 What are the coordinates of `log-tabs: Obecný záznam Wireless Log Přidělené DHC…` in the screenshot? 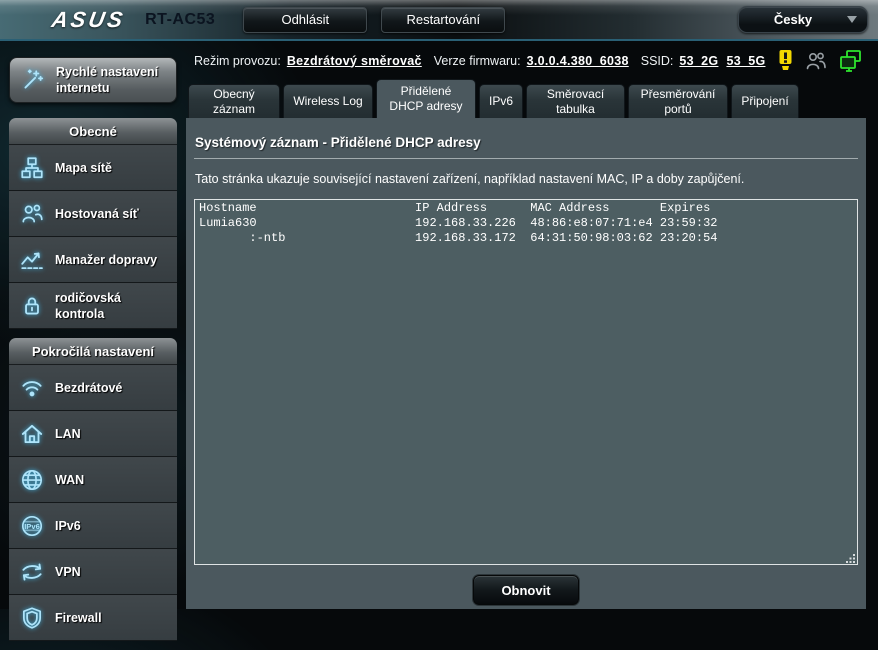 It's located at (532, 98).